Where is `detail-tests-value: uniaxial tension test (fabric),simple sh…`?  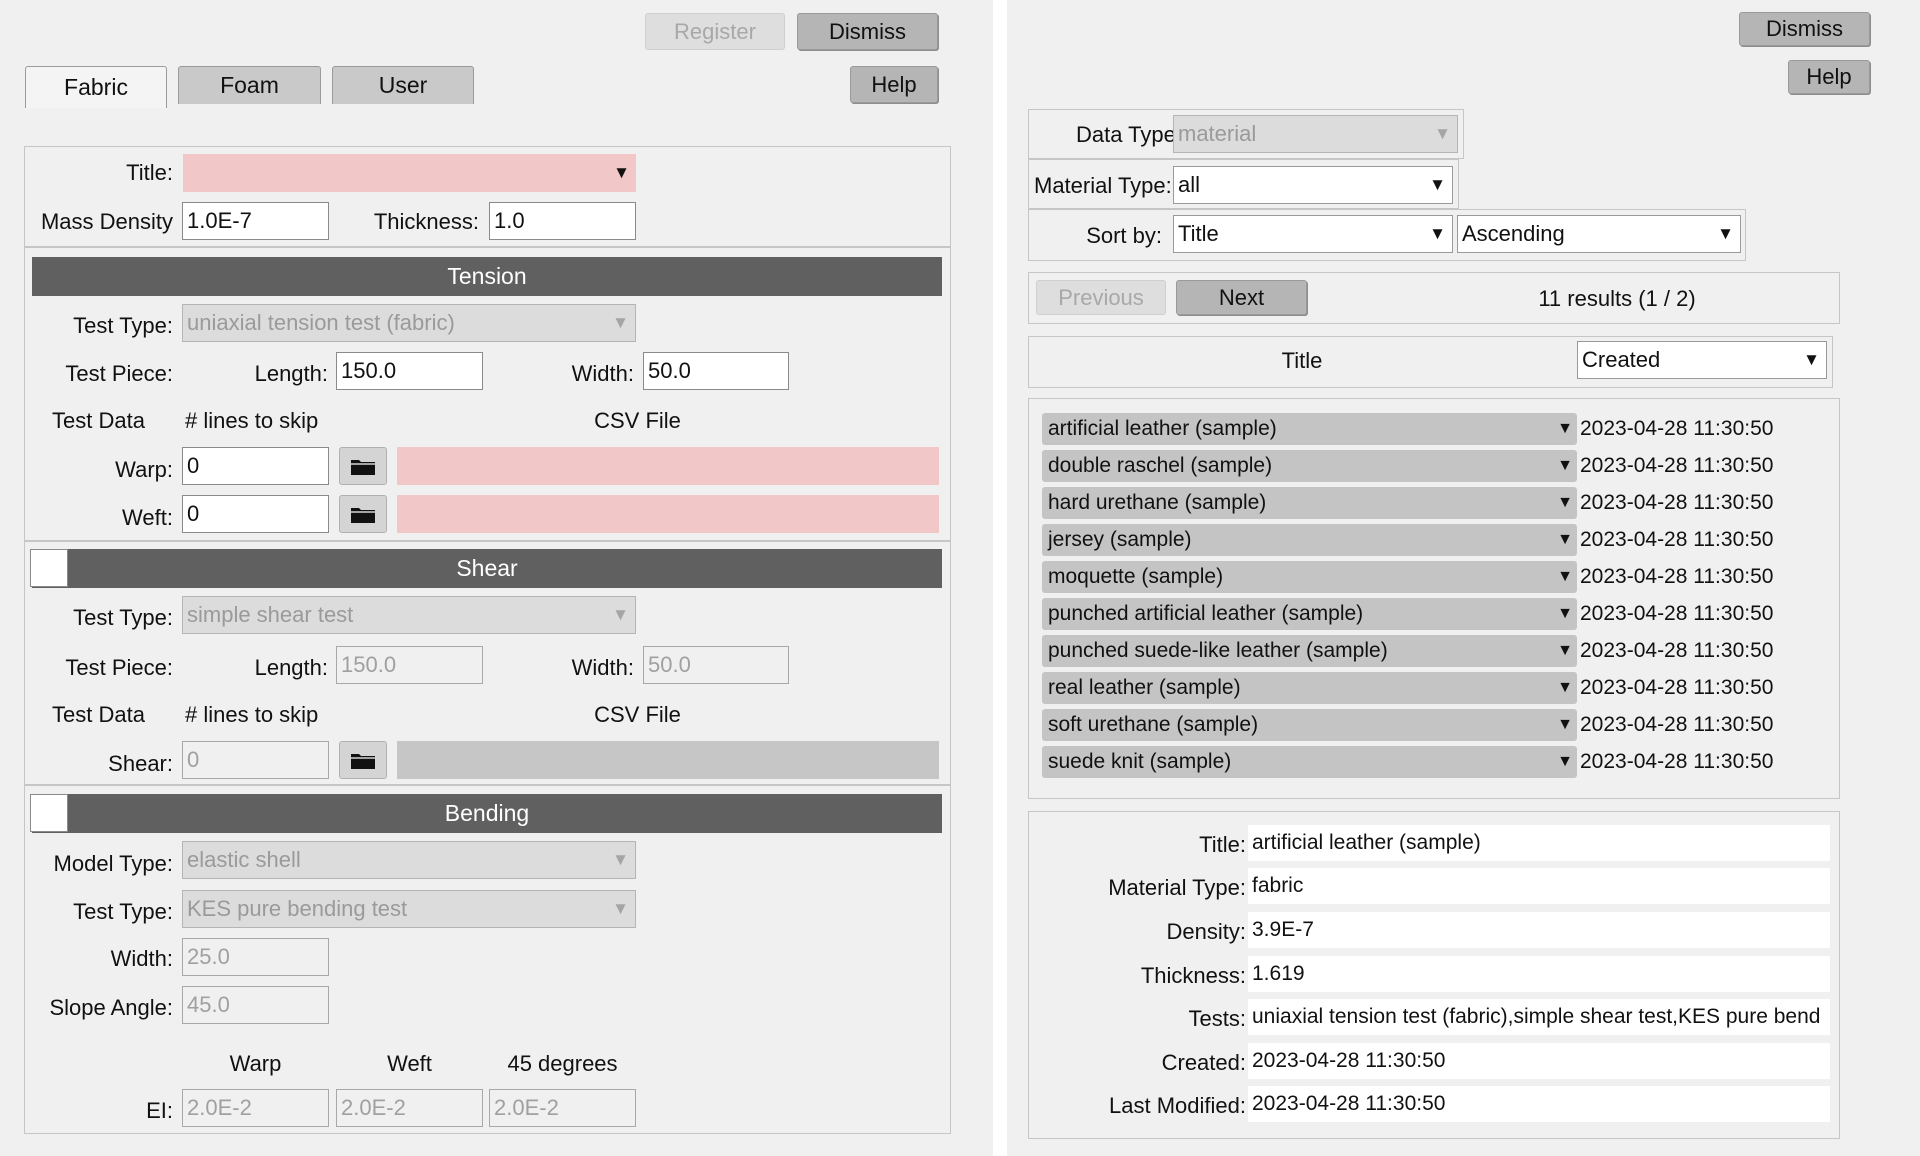
detail-tests-value: uniaxial tension test (fabric),simple sh… is located at coordinates (1539, 1017).